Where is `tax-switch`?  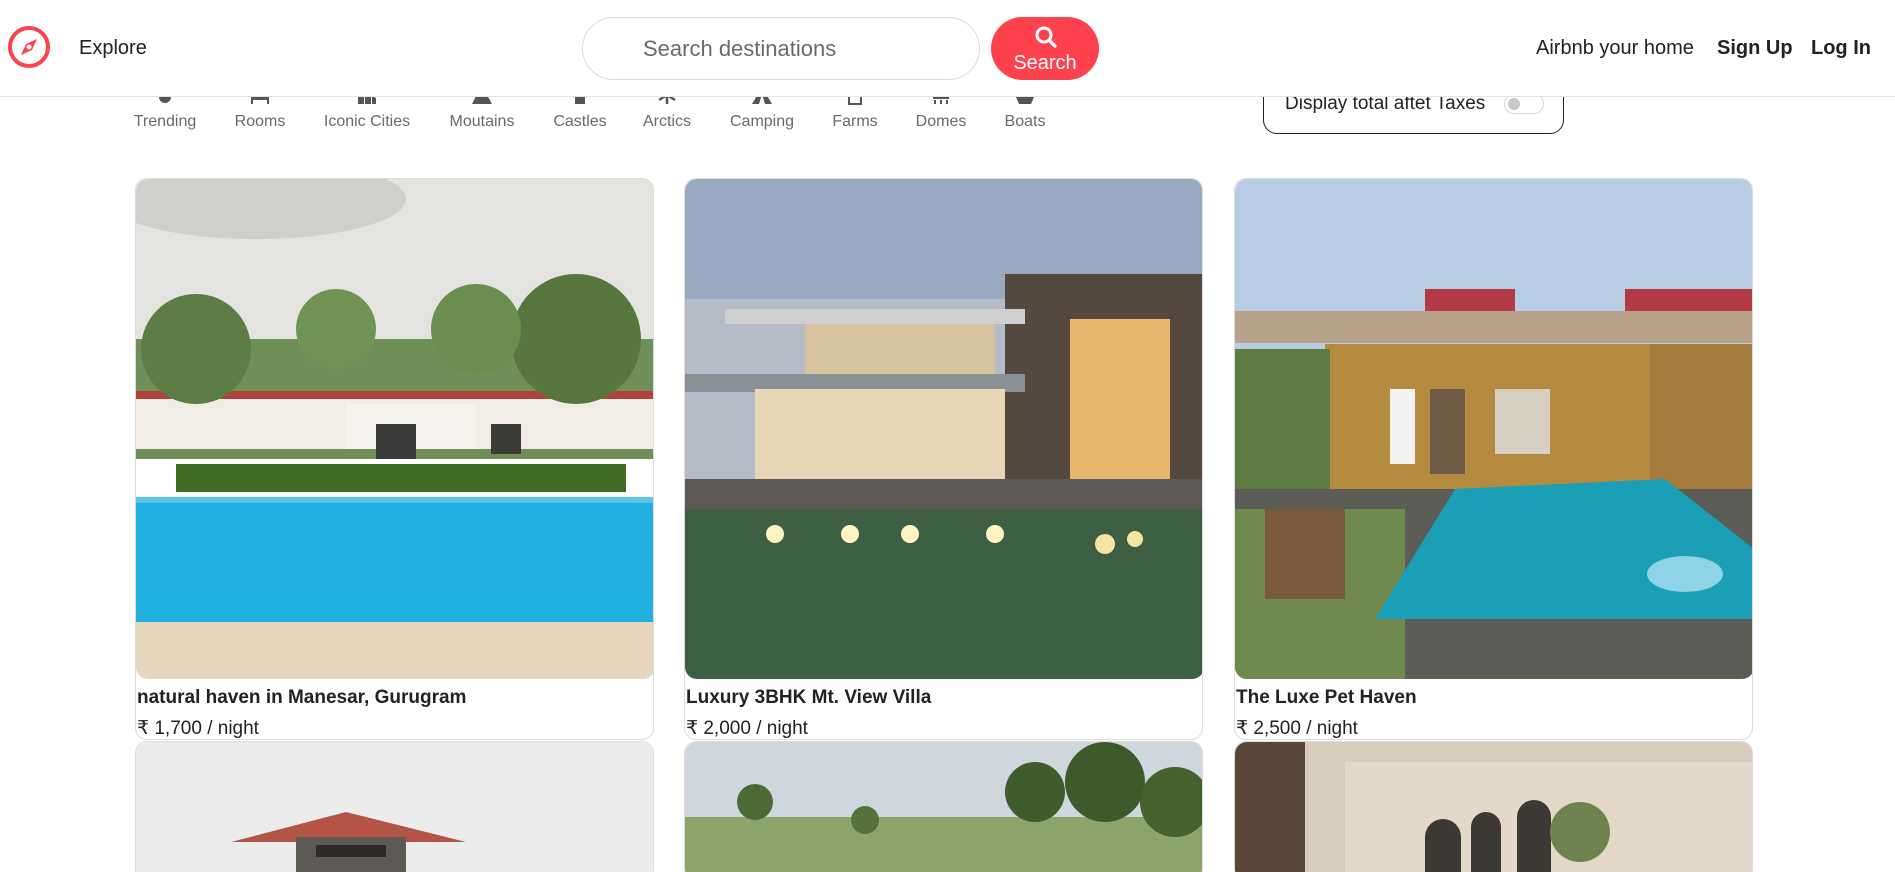
tax-switch is located at coordinates (1524, 104).